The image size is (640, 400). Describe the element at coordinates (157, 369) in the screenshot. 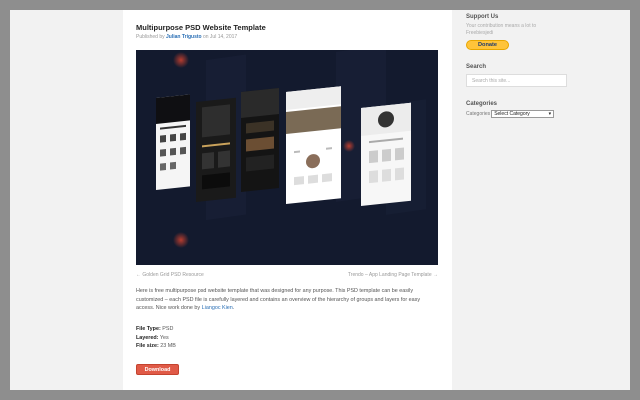

I see `download-button: Download` at that location.